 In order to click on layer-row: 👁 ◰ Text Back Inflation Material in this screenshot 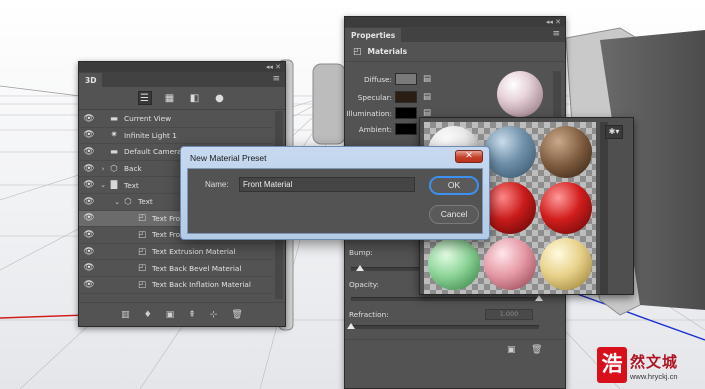, I will do `click(176, 285)`.